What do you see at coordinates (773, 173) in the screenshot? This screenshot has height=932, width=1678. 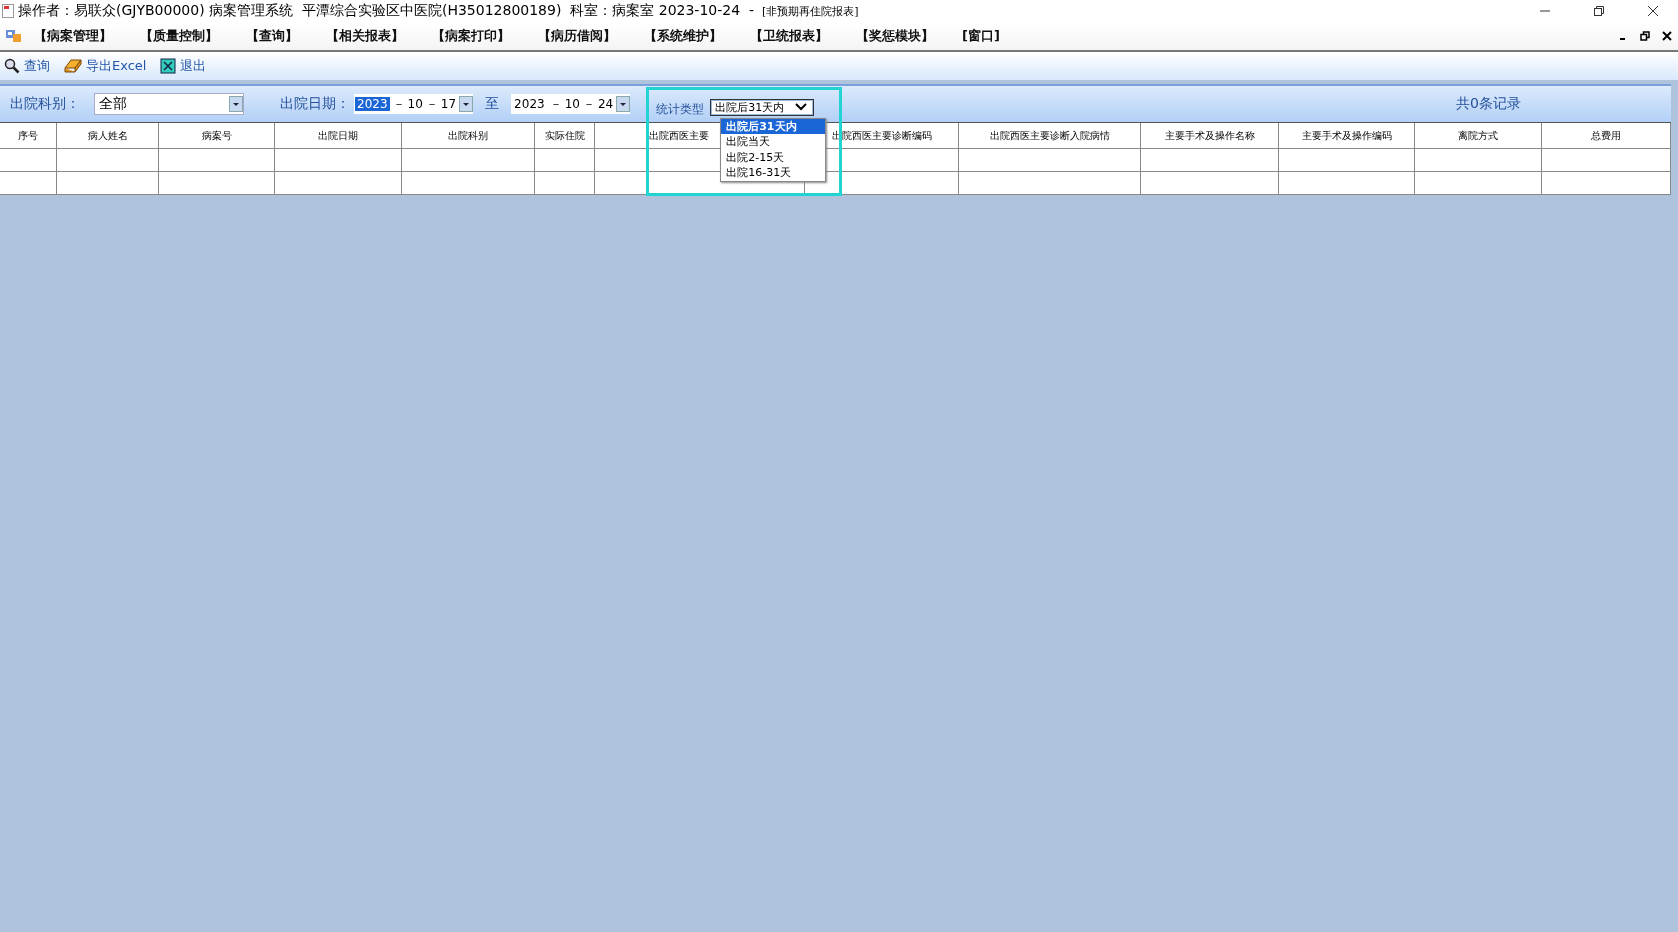 I see `dropdown-option: 出院16-31天` at bounding box center [773, 173].